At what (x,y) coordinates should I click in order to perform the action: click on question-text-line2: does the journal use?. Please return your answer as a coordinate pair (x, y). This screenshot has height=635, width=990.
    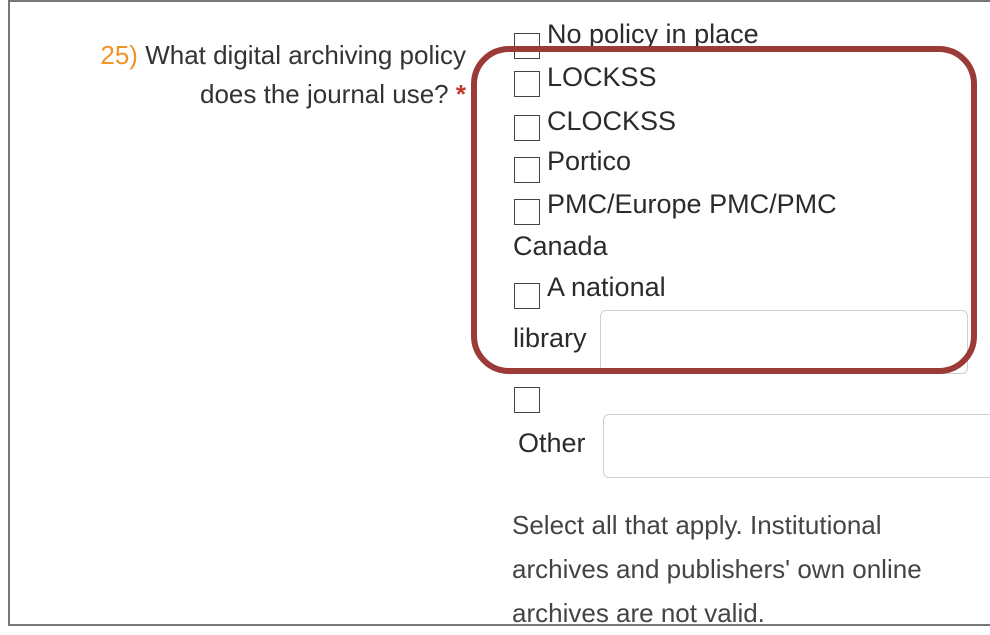
    Looking at the image, I should click on (324, 94).